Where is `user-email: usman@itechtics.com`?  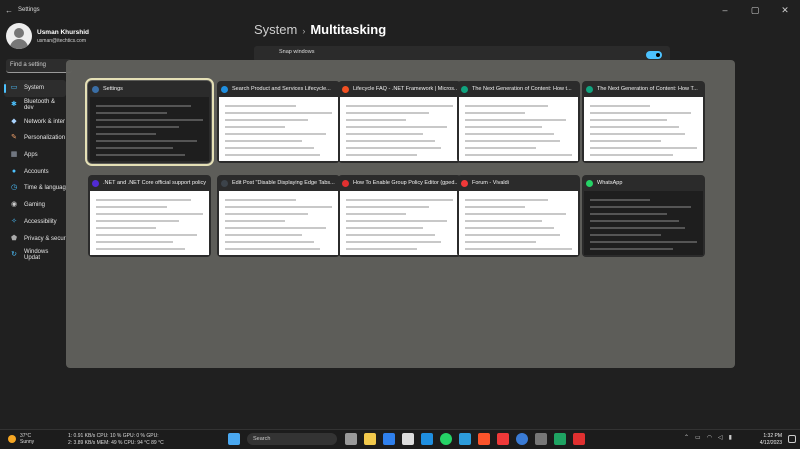
user-email: usman@itechtics.com is located at coordinates (61, 41).